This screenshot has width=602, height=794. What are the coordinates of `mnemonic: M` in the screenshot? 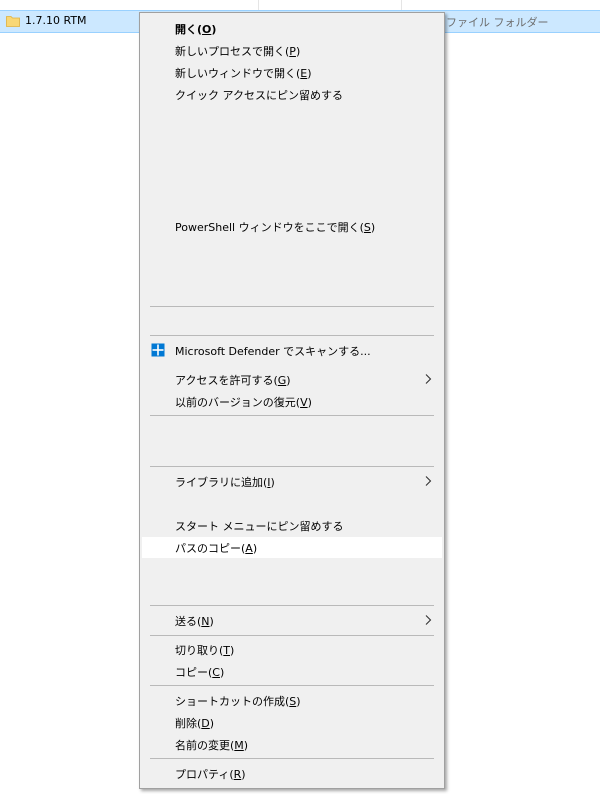 It's located at (239, 745).